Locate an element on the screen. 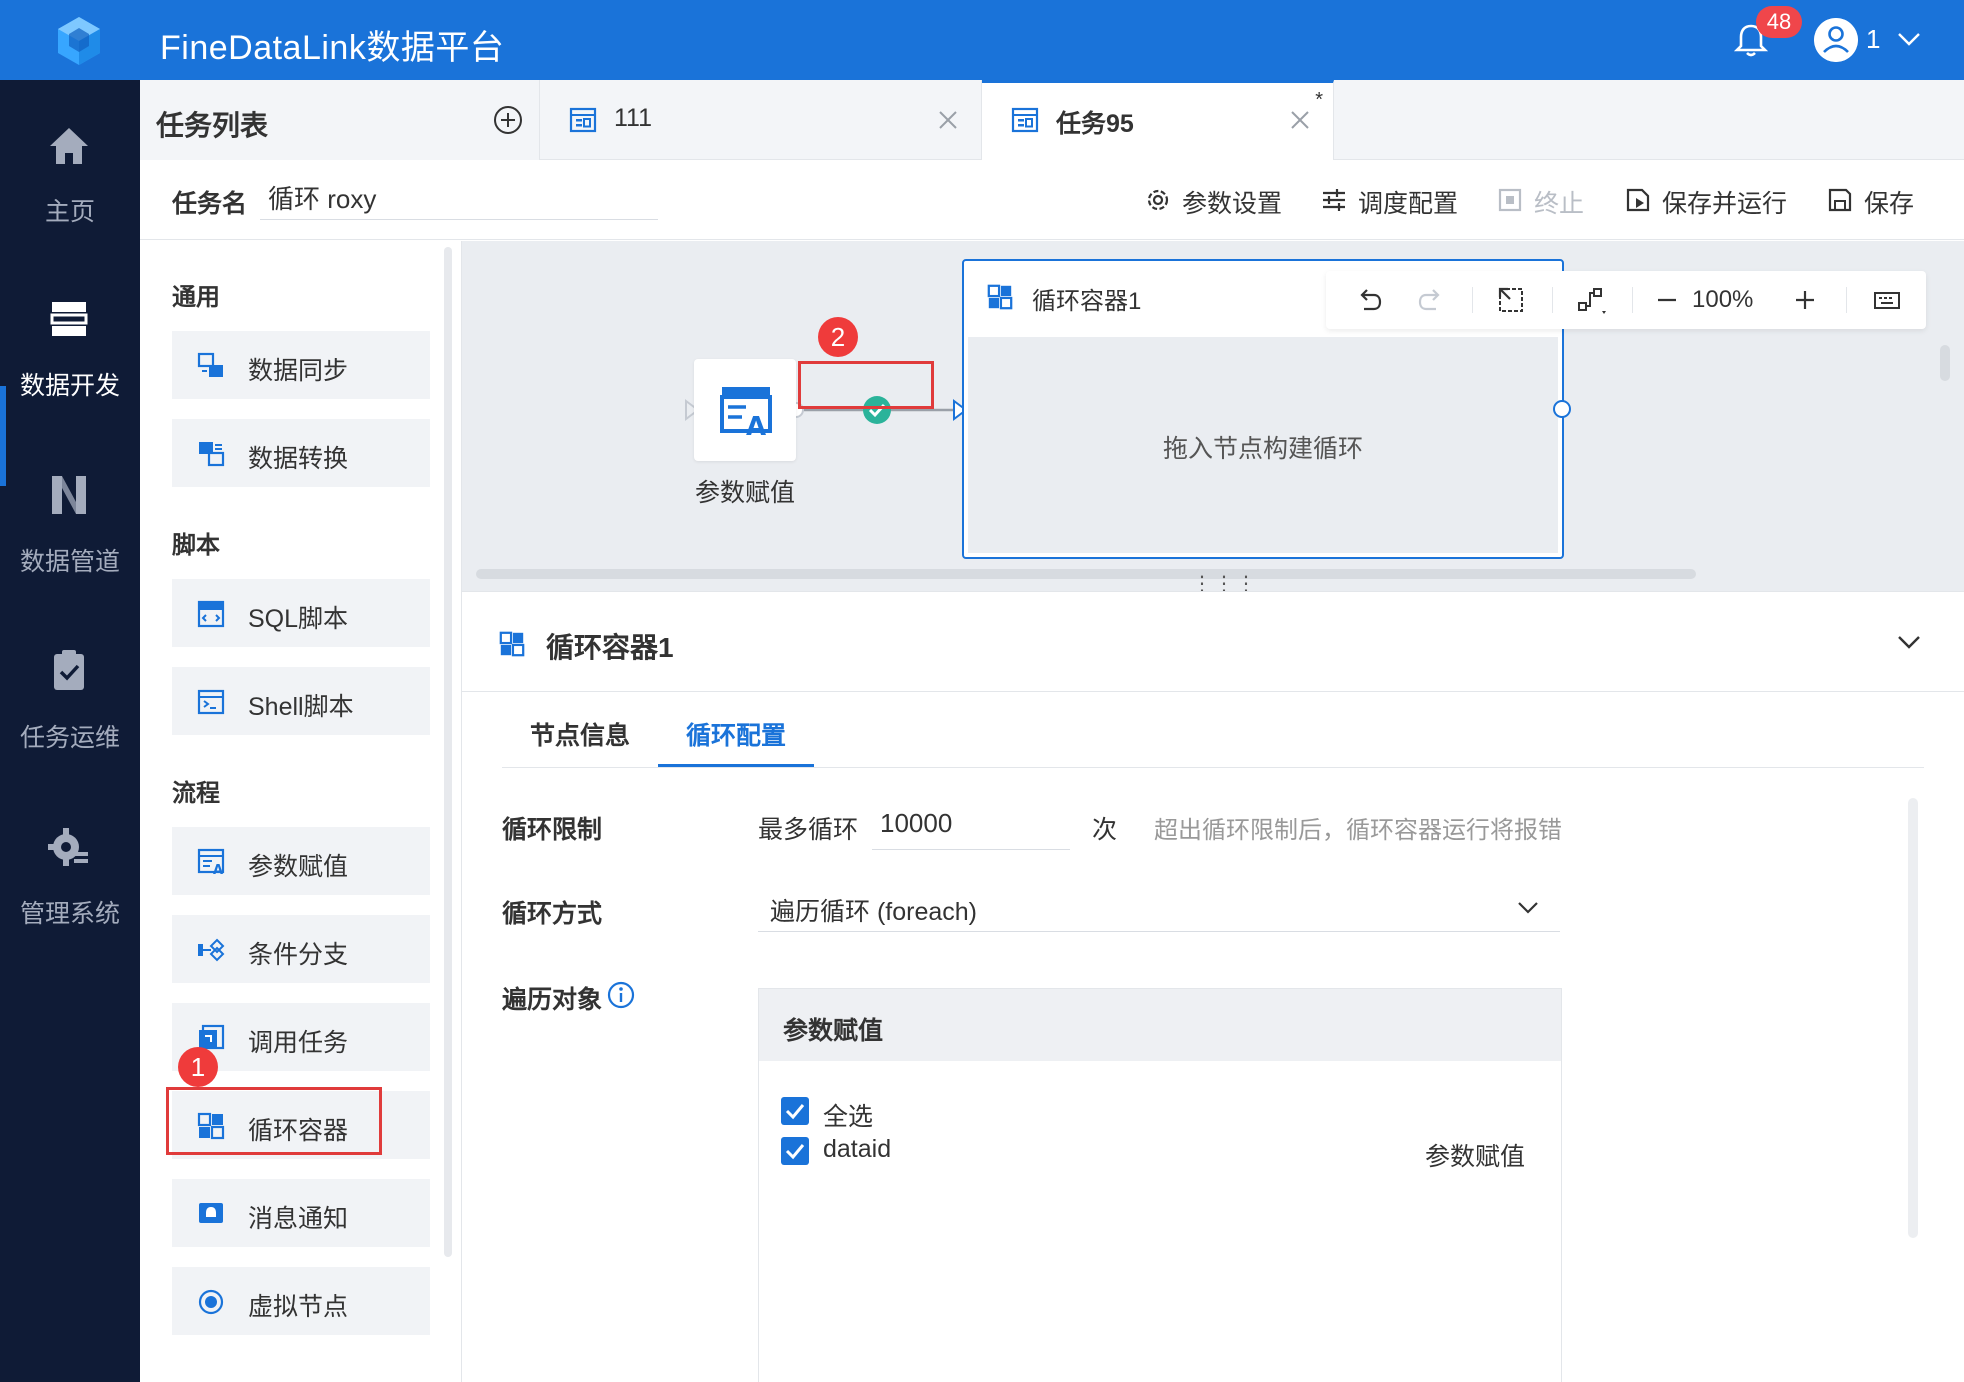 The width and height of the screenshot is (1964, 1382). task-header-row: 任务名 参数设置 调度配置 终止 保存并运行 is located at coordinates (1052, 200).